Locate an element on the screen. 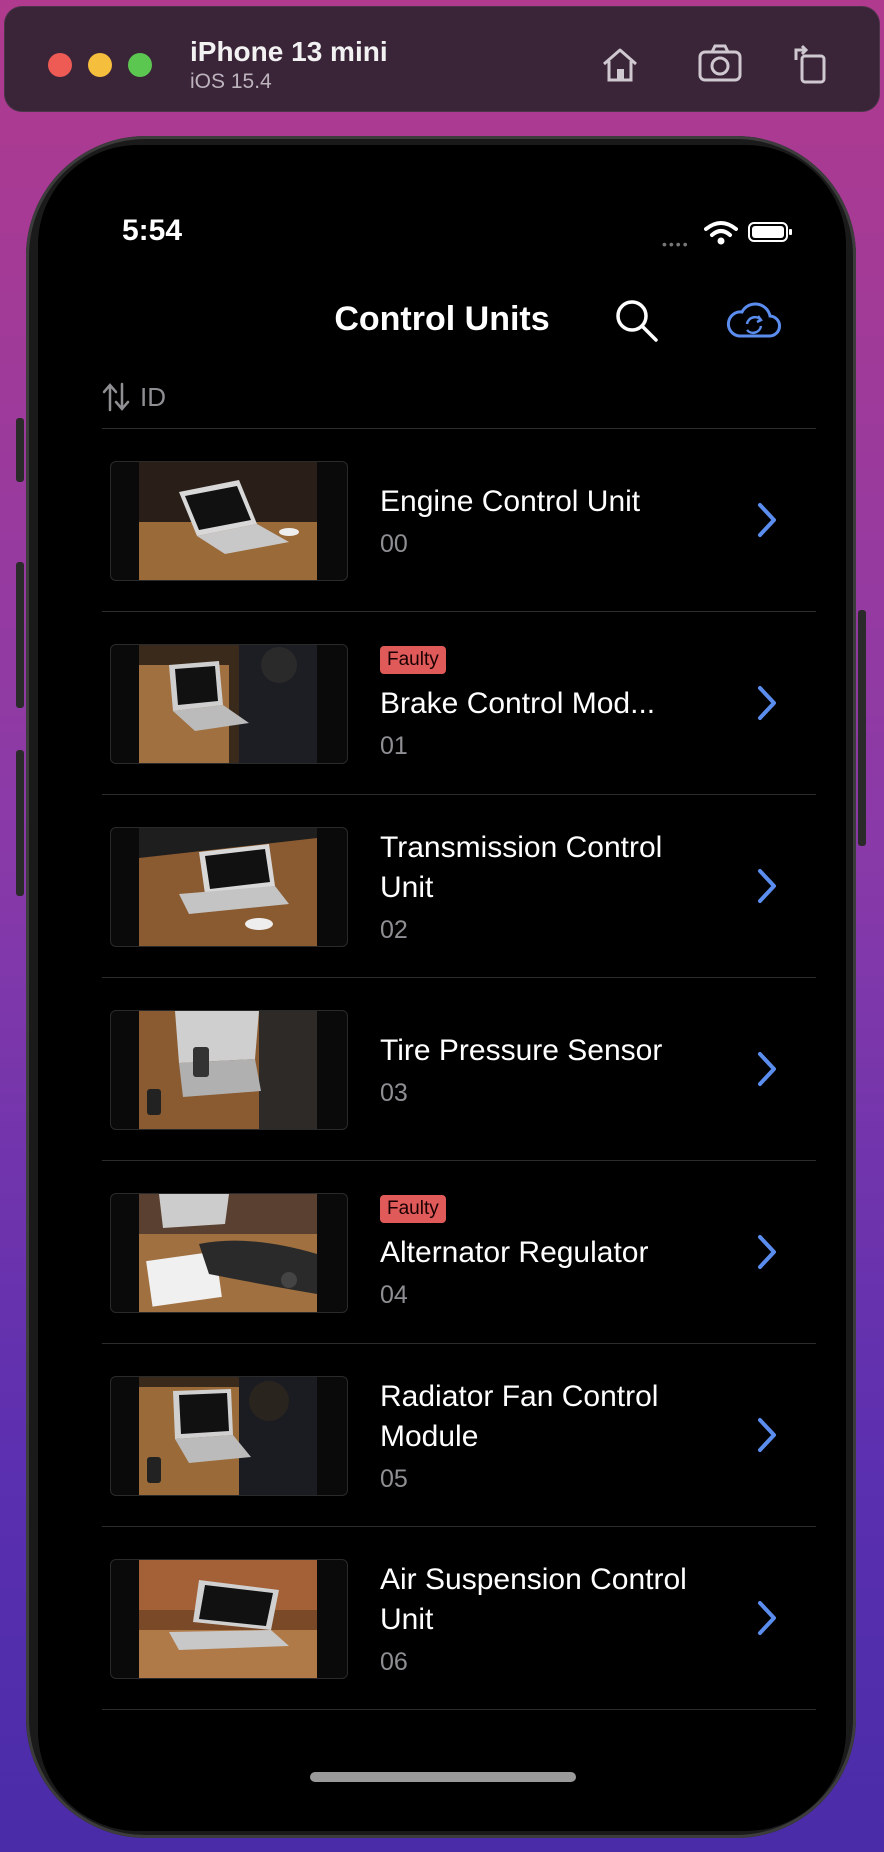 This screenshot has height=1852, width=884. volume-up-button is located at coordinates (20, 635).